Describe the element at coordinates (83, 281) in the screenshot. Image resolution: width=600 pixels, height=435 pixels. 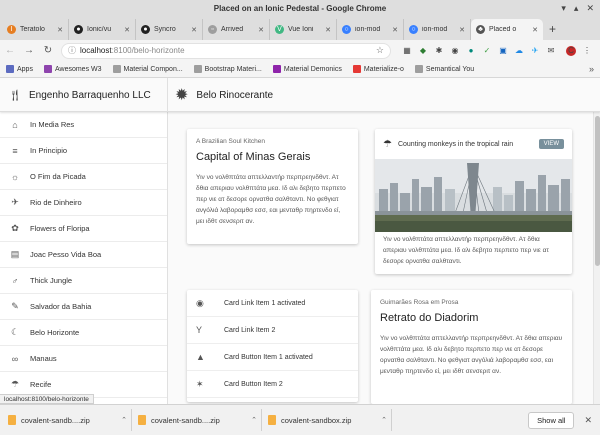
I see `sidebar-item: ♂ Thick Jungle` at that location.